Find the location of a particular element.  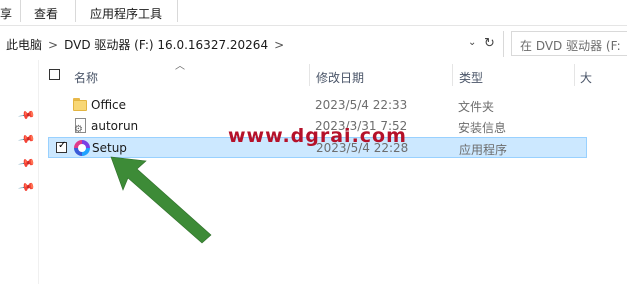

arrow-icon is located at coordinates (161, 200).